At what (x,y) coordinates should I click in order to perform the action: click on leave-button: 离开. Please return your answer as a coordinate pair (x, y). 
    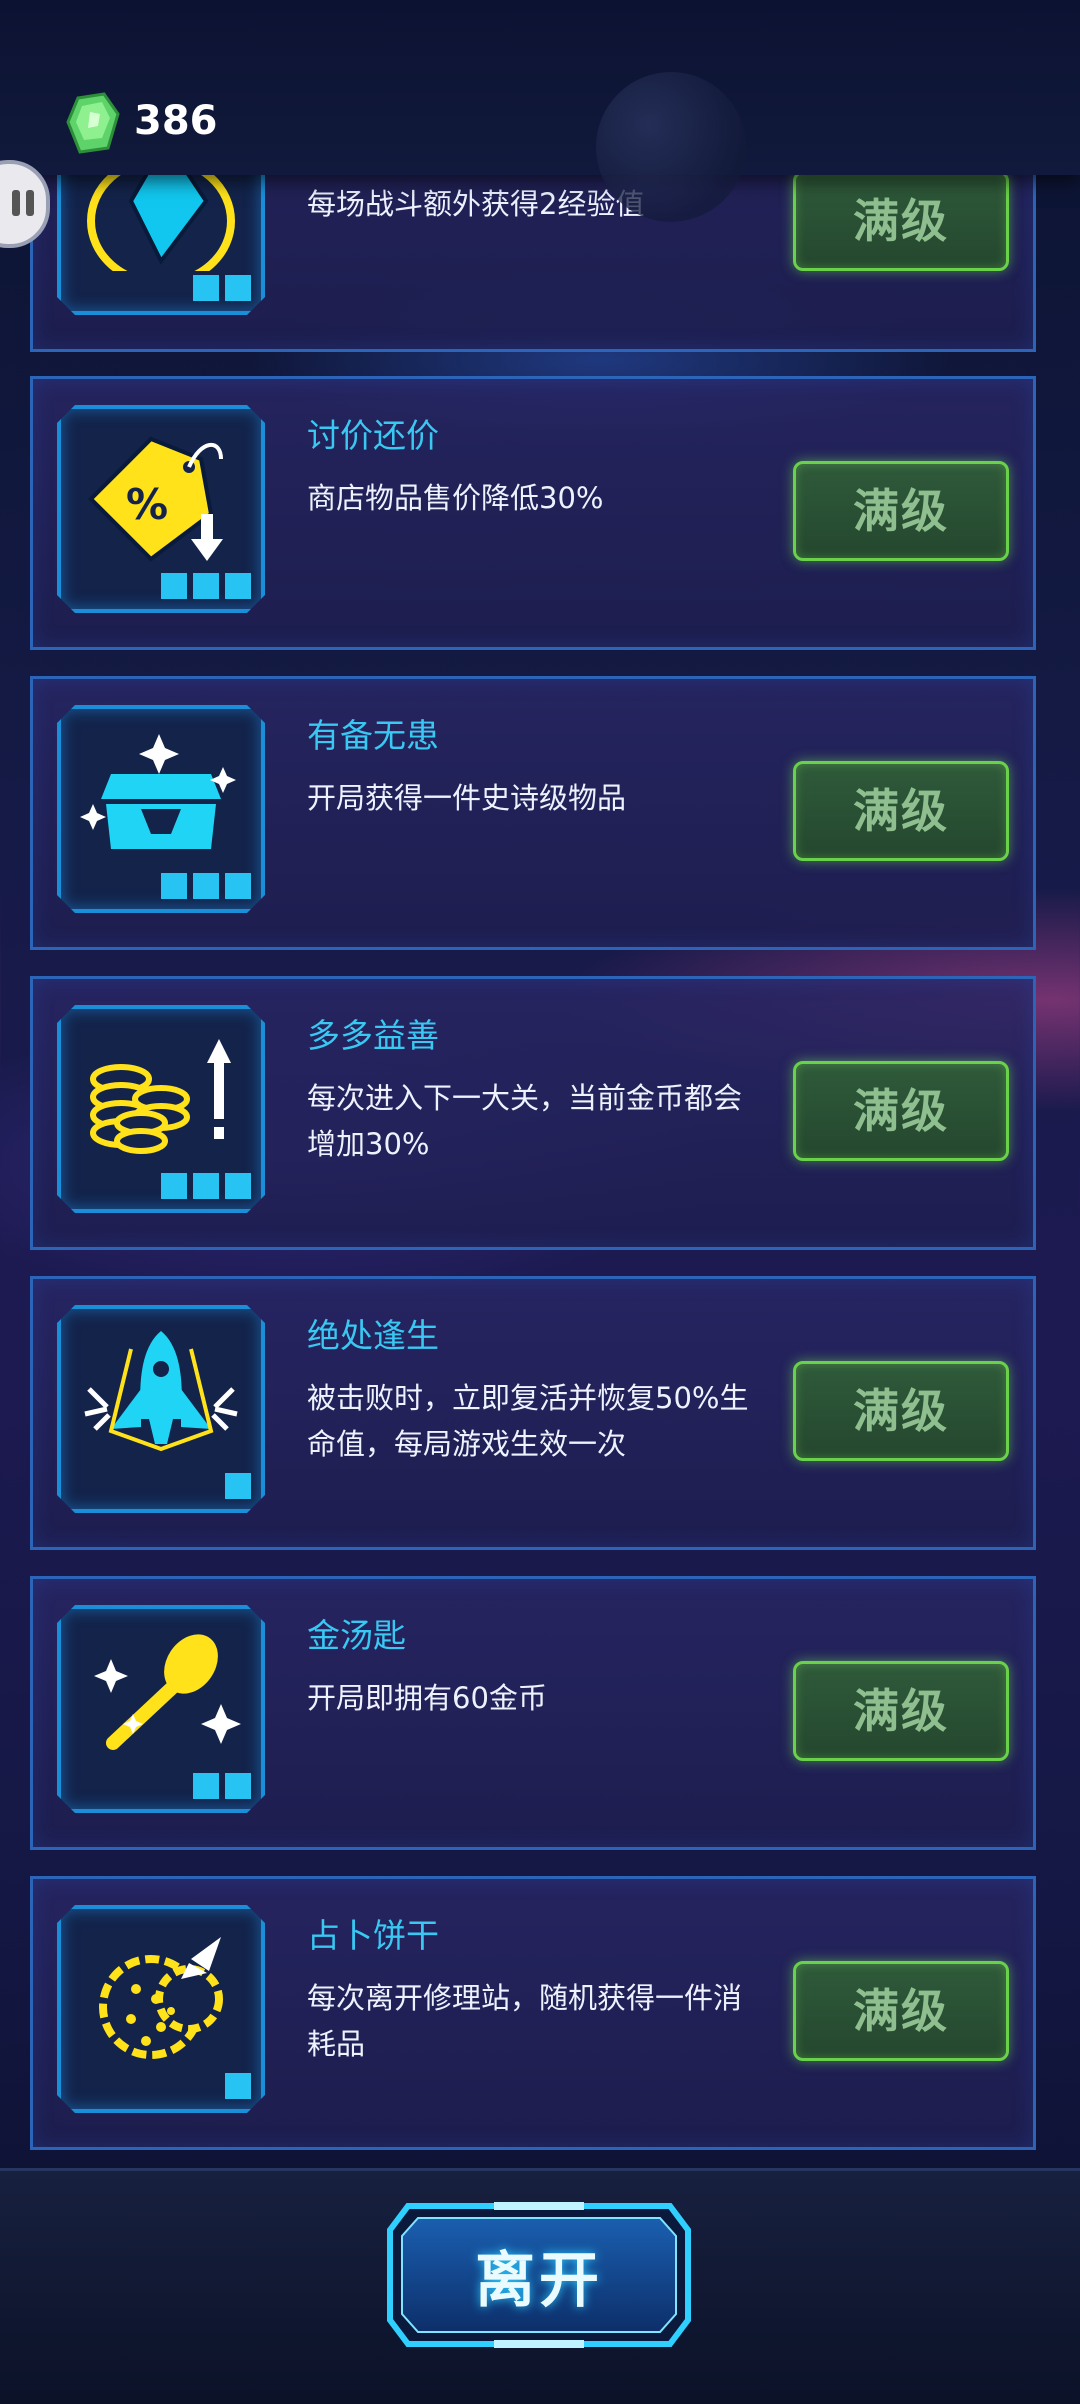
    Looking at the image, I should click on (539, 2275).